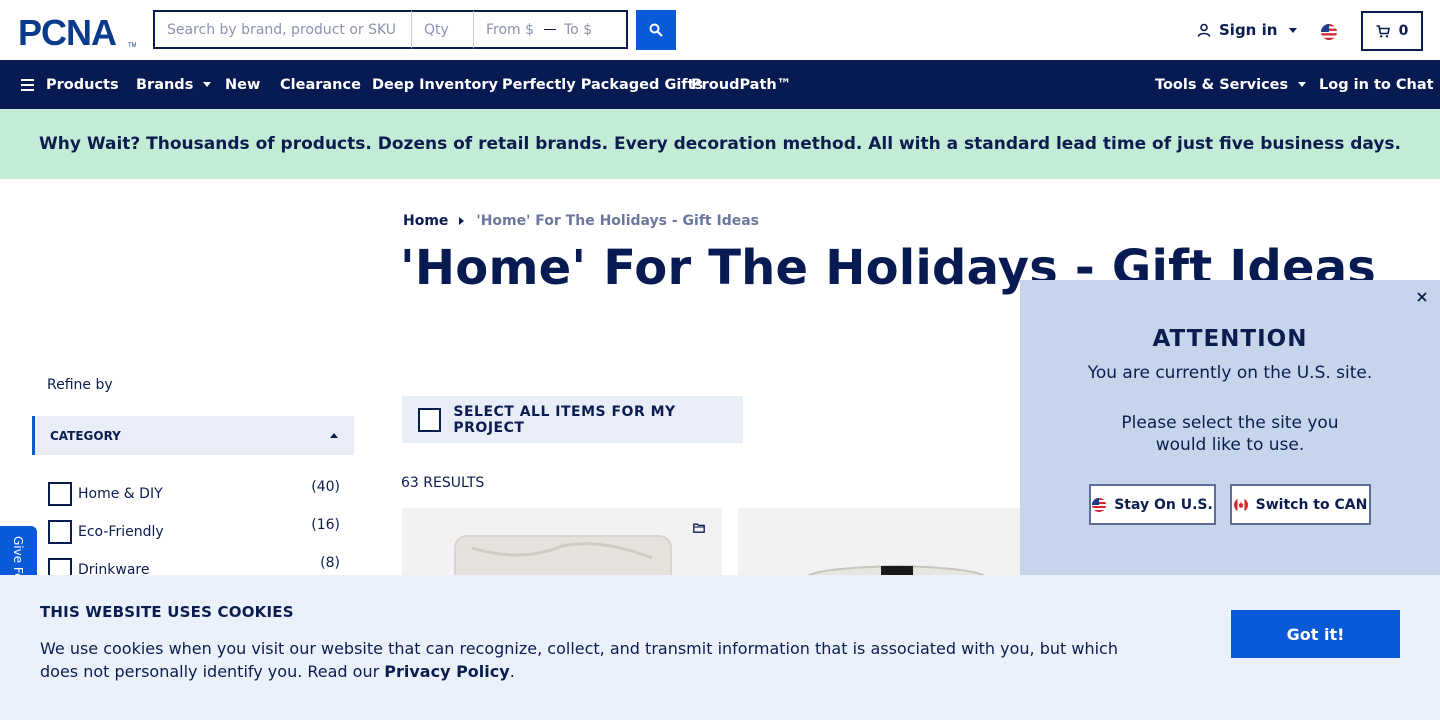  Describe the element at coordinates (594, 29) in the screenshot. I see `price-to-input` at that location.